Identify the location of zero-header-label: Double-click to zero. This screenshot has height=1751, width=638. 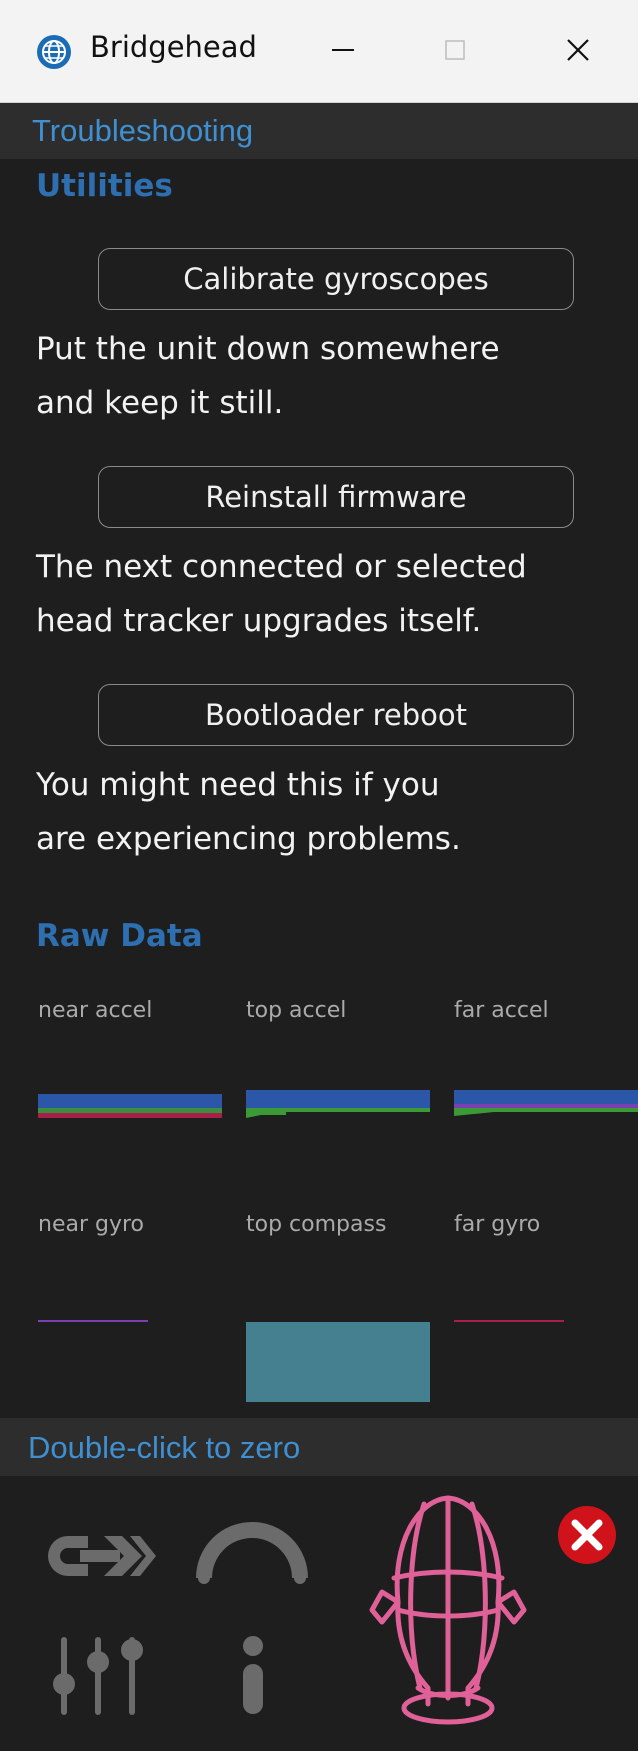
(164, 1447).